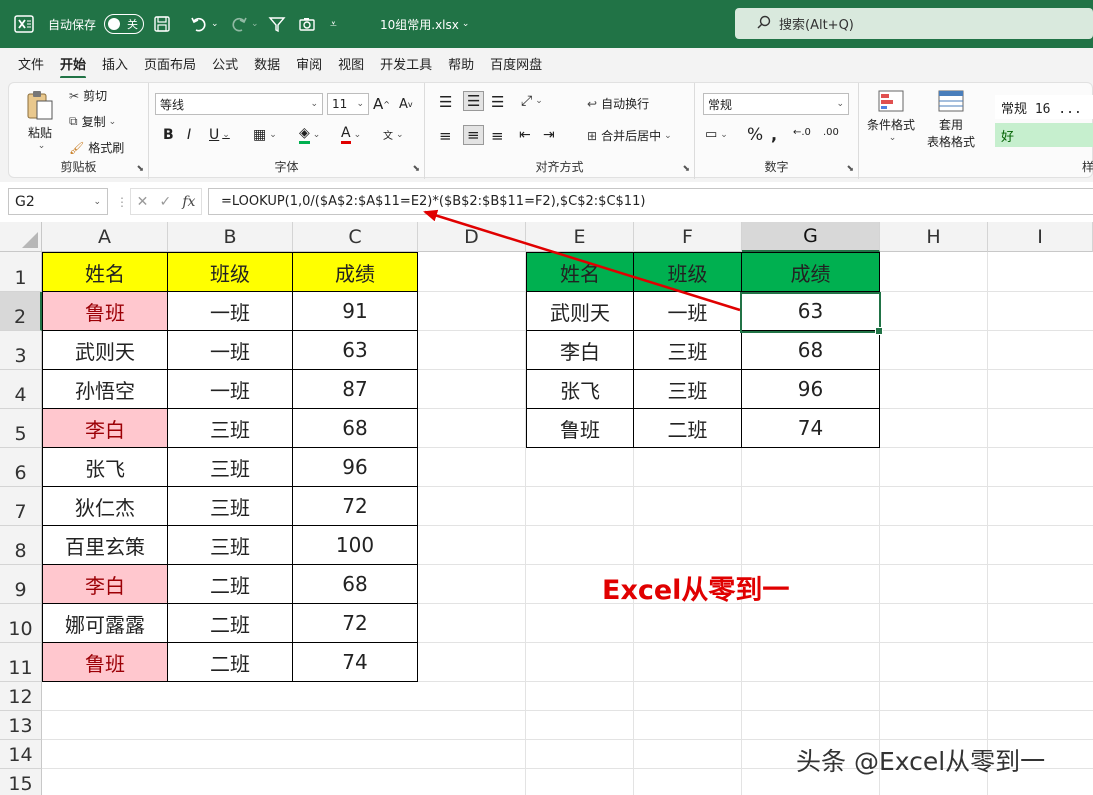 This screenshot has width=1093, height=795. Describe the element at coordinates (381, 104) in the screenshot. I see `increase-font-icon: A ^` at that location.